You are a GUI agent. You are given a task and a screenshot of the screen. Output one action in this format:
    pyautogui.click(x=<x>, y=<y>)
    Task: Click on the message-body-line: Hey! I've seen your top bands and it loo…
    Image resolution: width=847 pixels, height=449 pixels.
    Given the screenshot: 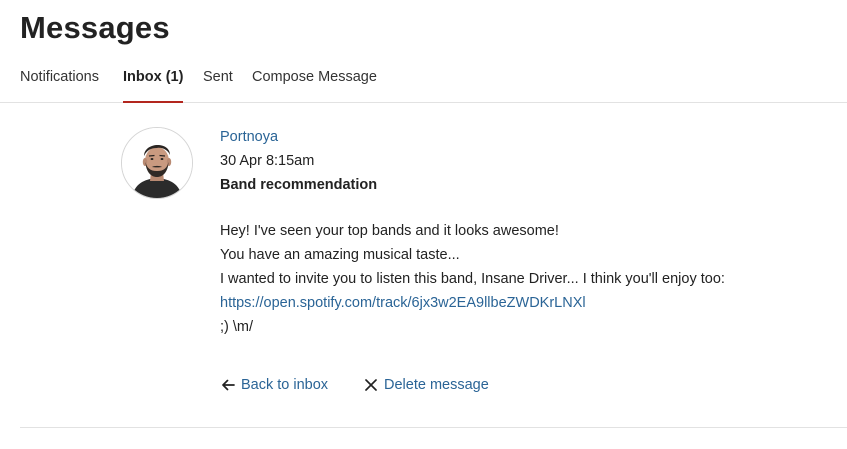 What is the action you would take?
    pyautogui.click(x=389, y=231)
    